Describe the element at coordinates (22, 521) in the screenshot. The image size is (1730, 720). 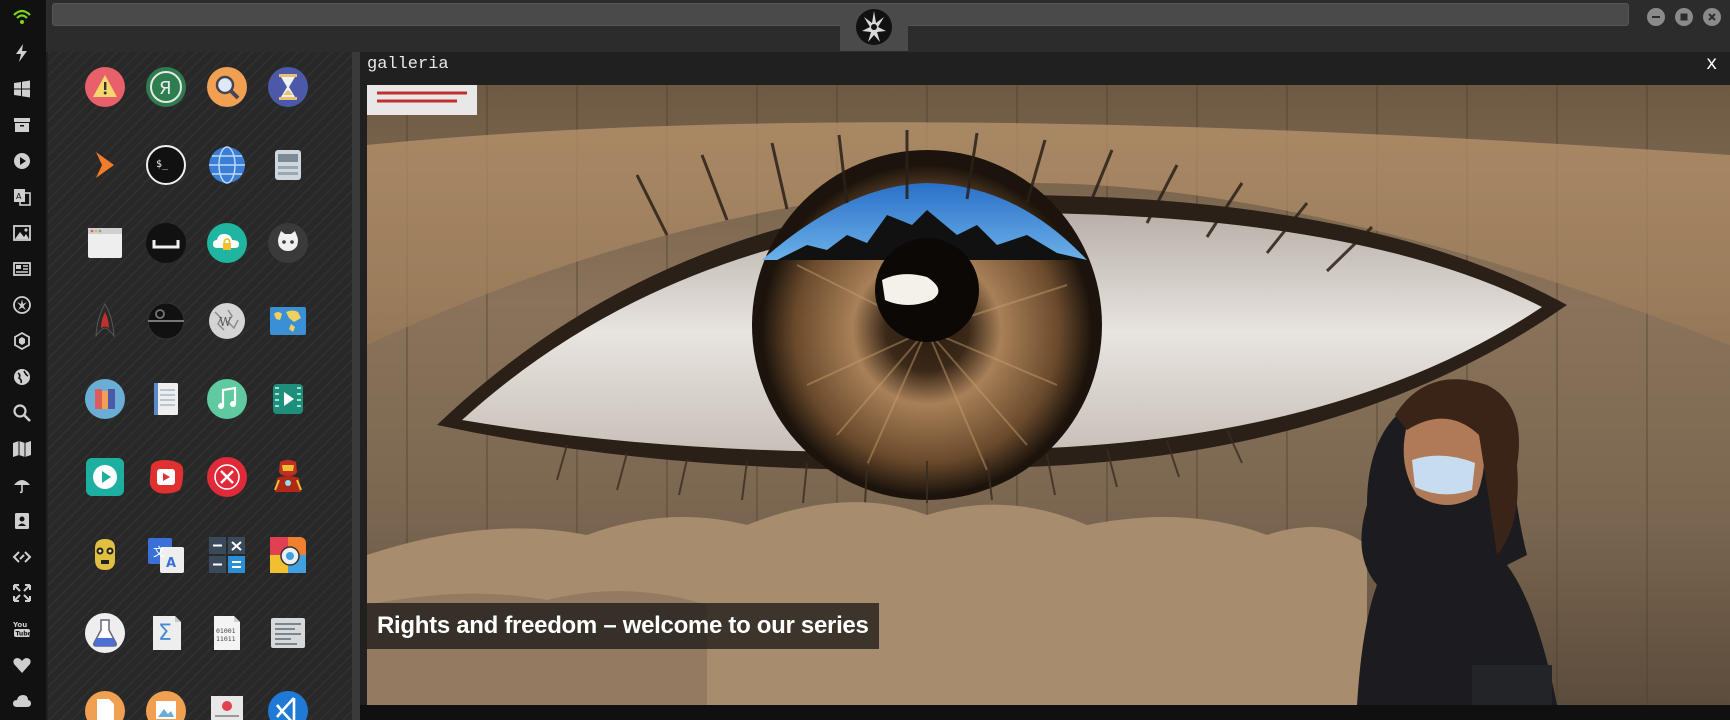
I see `contact-card-icon` at that location.